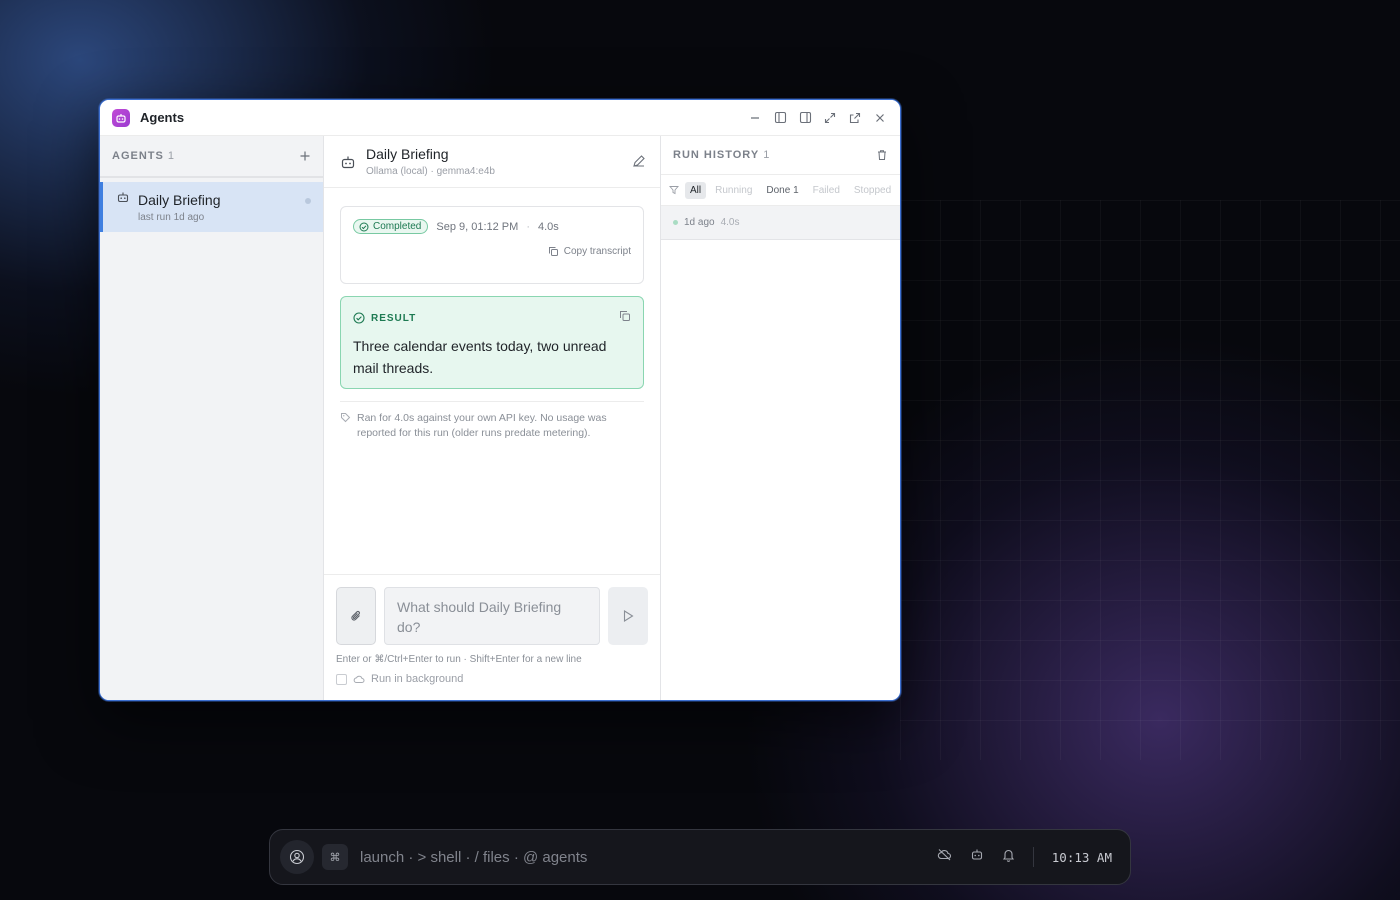  I want to click on filter-all: All, so click(696, 190).